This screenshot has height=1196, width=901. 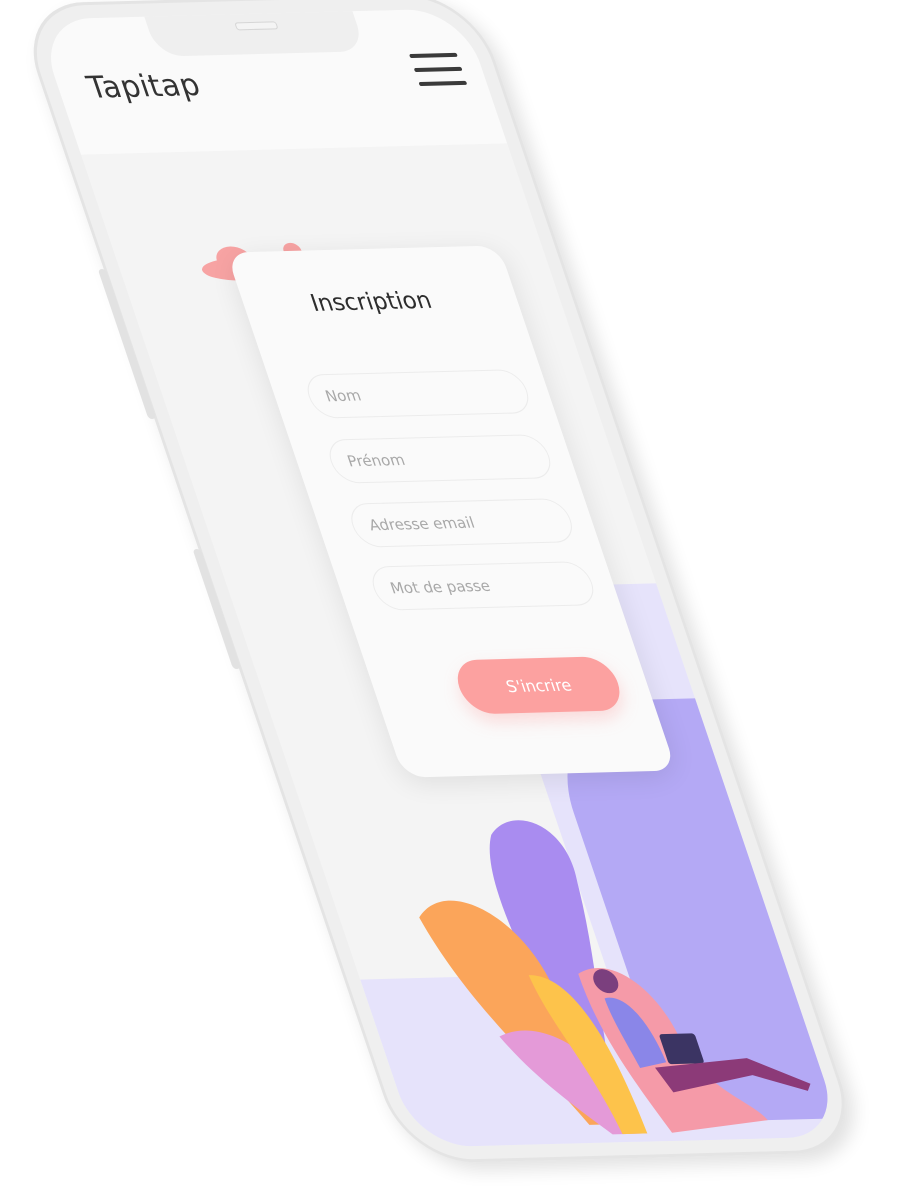 What do you see at coordinates (418, 393) in the screenshot?
I see `nom-input` at bounding box center [418, 393].